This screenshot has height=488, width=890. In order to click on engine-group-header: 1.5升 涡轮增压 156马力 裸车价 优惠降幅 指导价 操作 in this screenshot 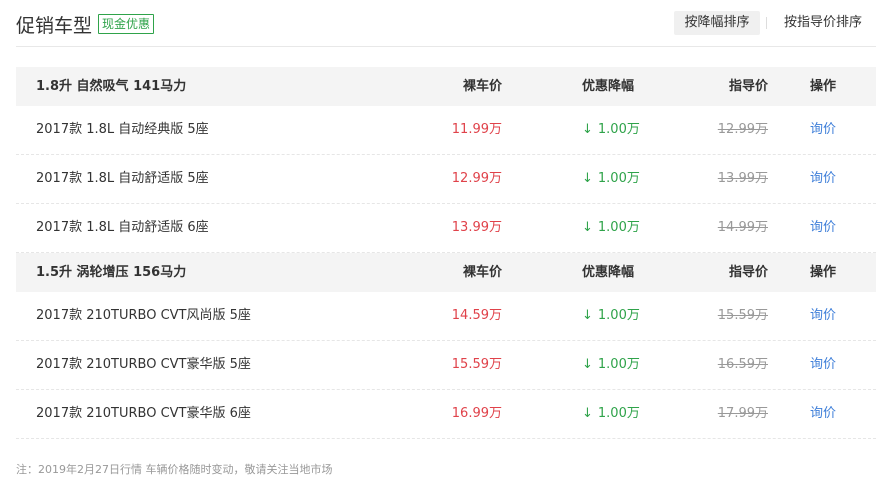, I will do `click(446, 272)`.